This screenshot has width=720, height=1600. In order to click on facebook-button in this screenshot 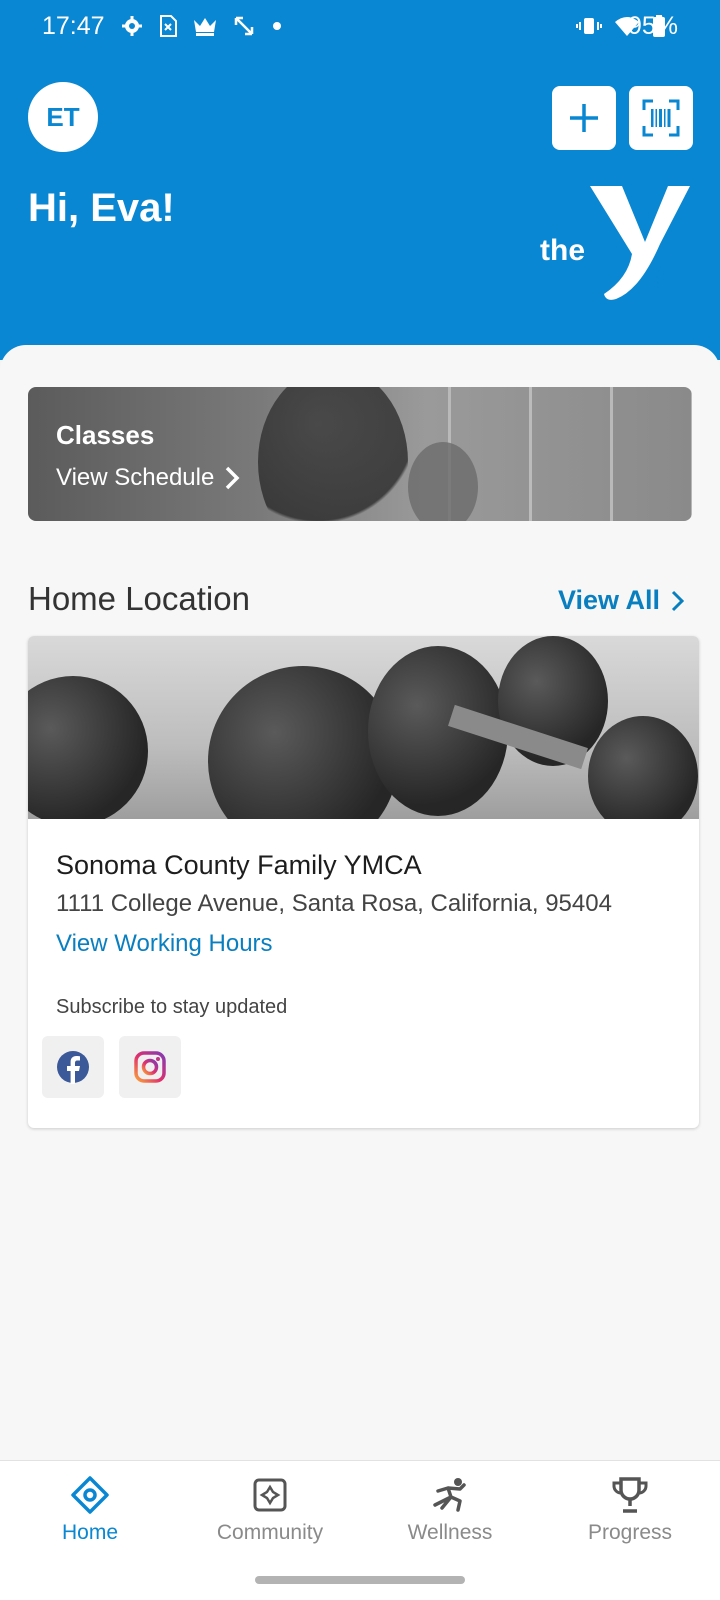, I will do `click(73, 1067)`.